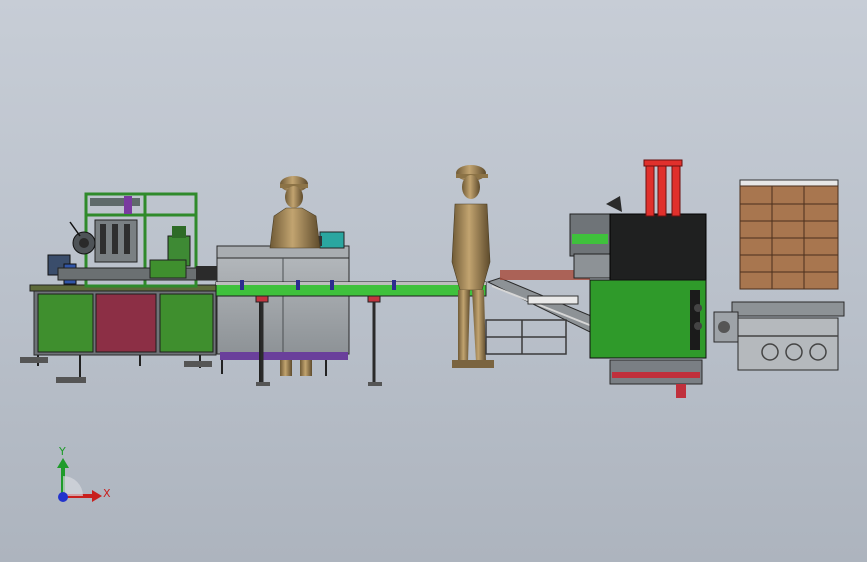 The width and height of the screenshot is (867, 562). What do you see at coordinates (107, 493) in the screenshot?
I see `x-axis-label: X` at bounding box center [107, 493].